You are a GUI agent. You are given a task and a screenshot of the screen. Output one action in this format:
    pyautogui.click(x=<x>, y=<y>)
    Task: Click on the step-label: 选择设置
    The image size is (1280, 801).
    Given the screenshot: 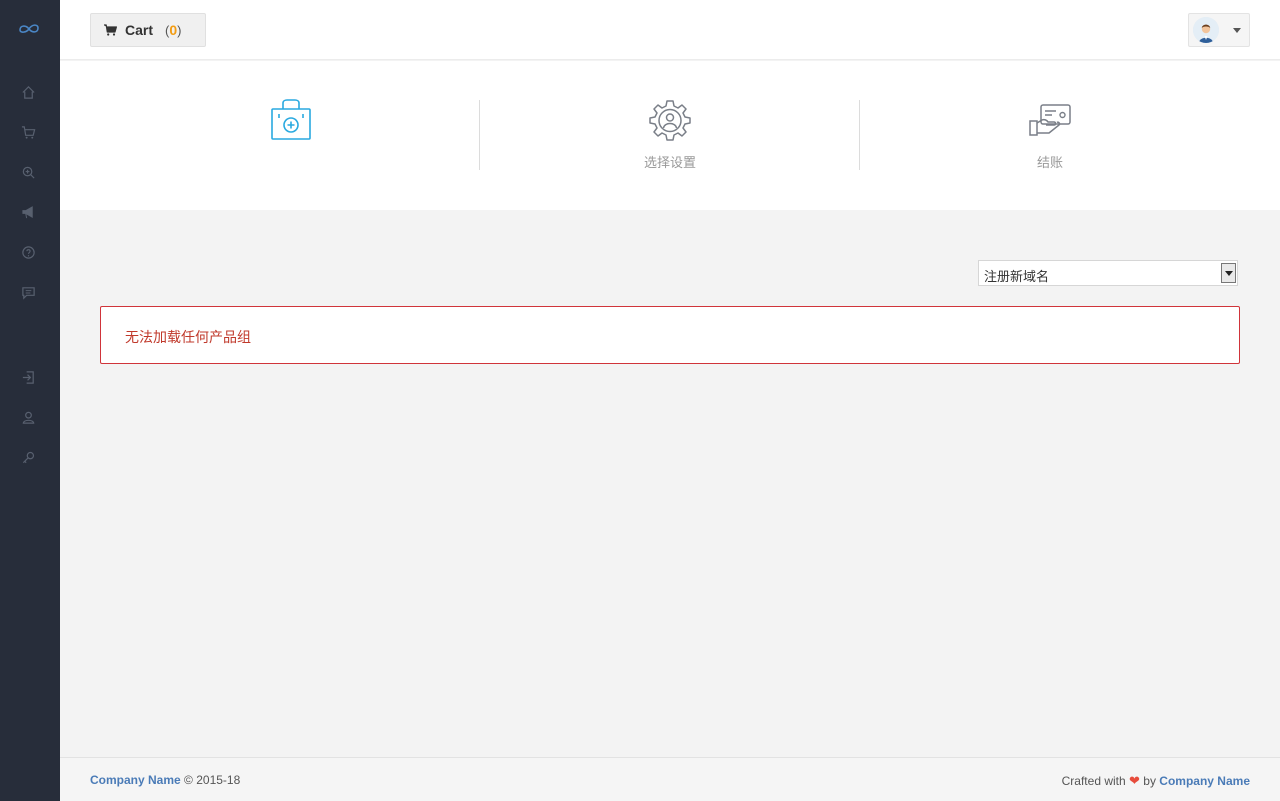 What is the action you would take?
    pyautogui.click(x=669, y=162)
    